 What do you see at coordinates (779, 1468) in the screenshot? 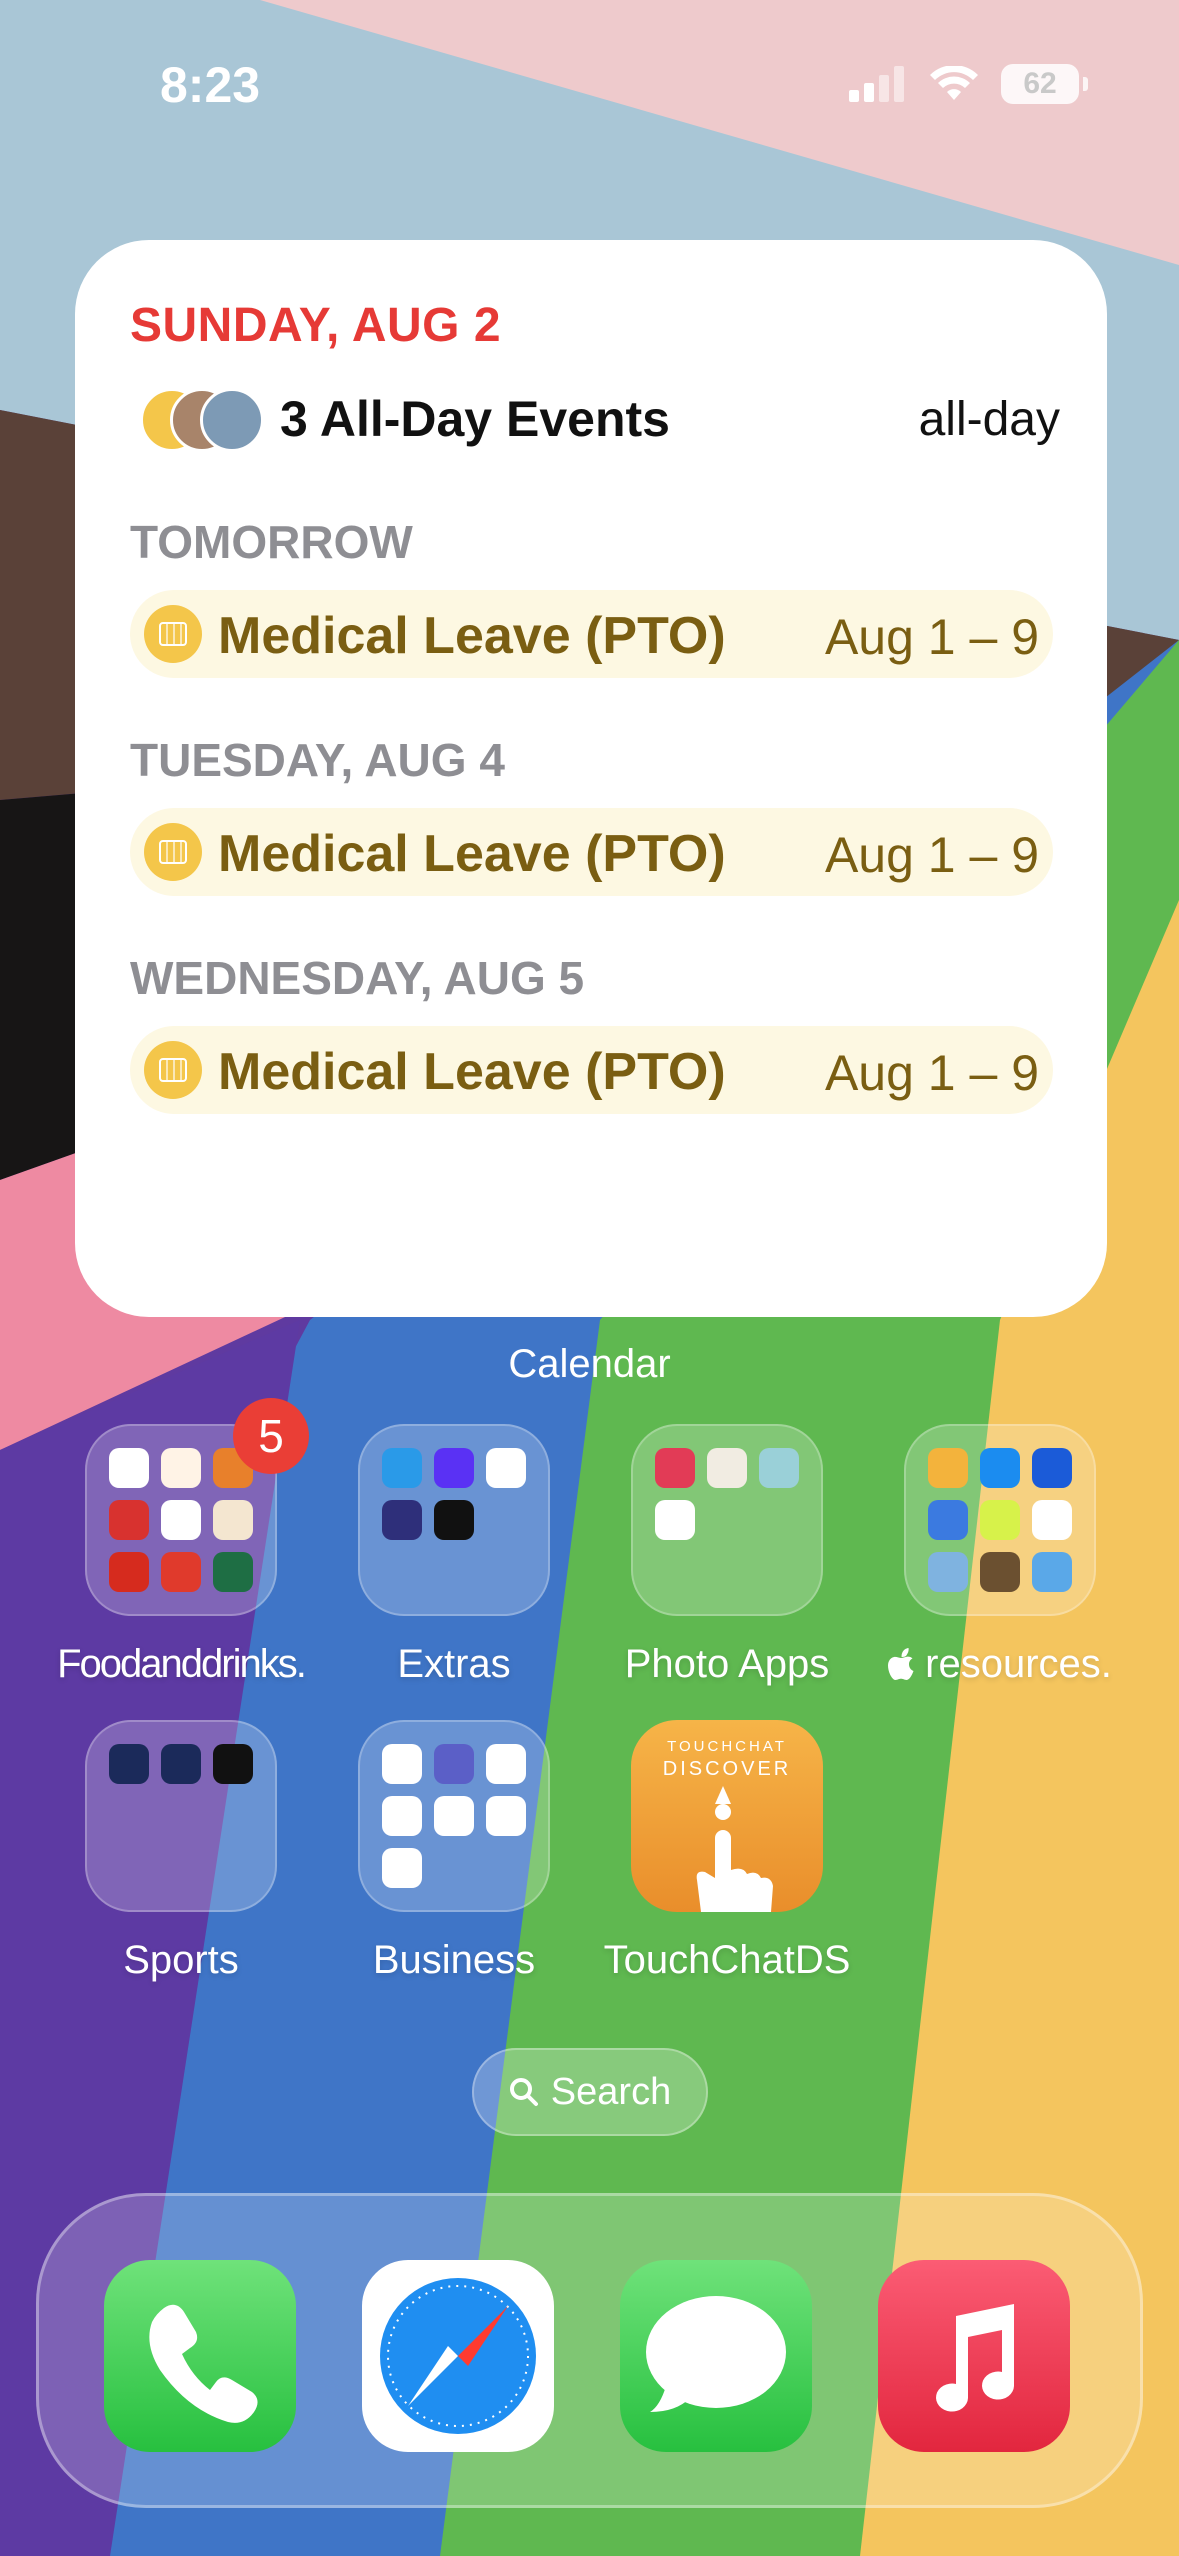
I see `b612-icon` at bounding box center [779, 1468].